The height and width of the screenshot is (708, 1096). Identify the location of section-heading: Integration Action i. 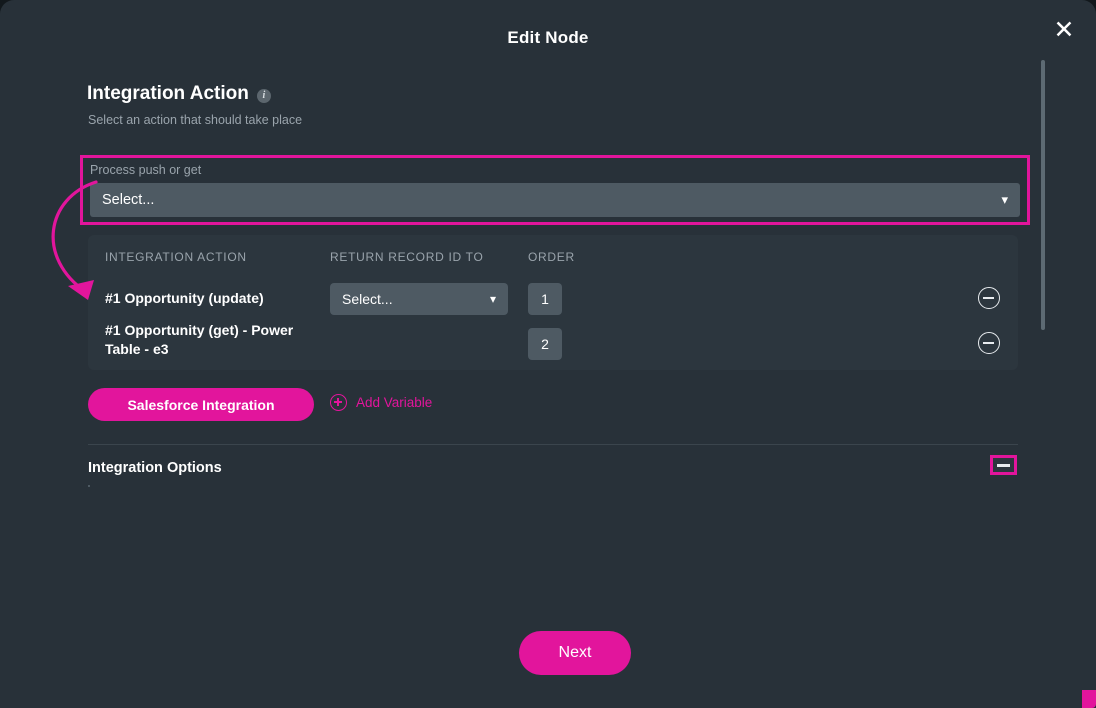
(179, 94).